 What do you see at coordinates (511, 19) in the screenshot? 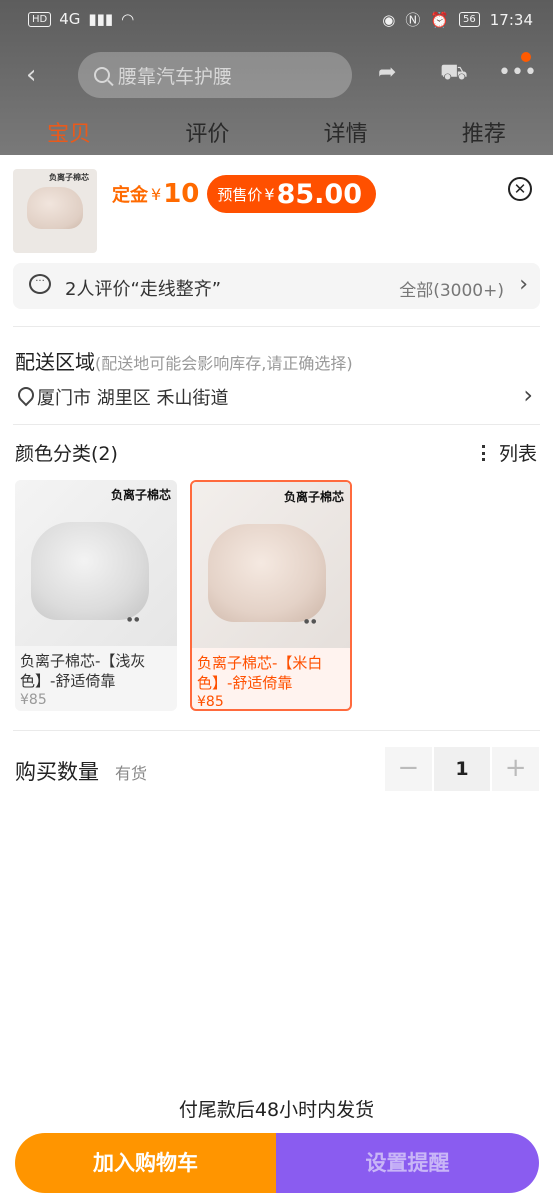
I see `clock: 17:34` at bounding box center [511, 19].